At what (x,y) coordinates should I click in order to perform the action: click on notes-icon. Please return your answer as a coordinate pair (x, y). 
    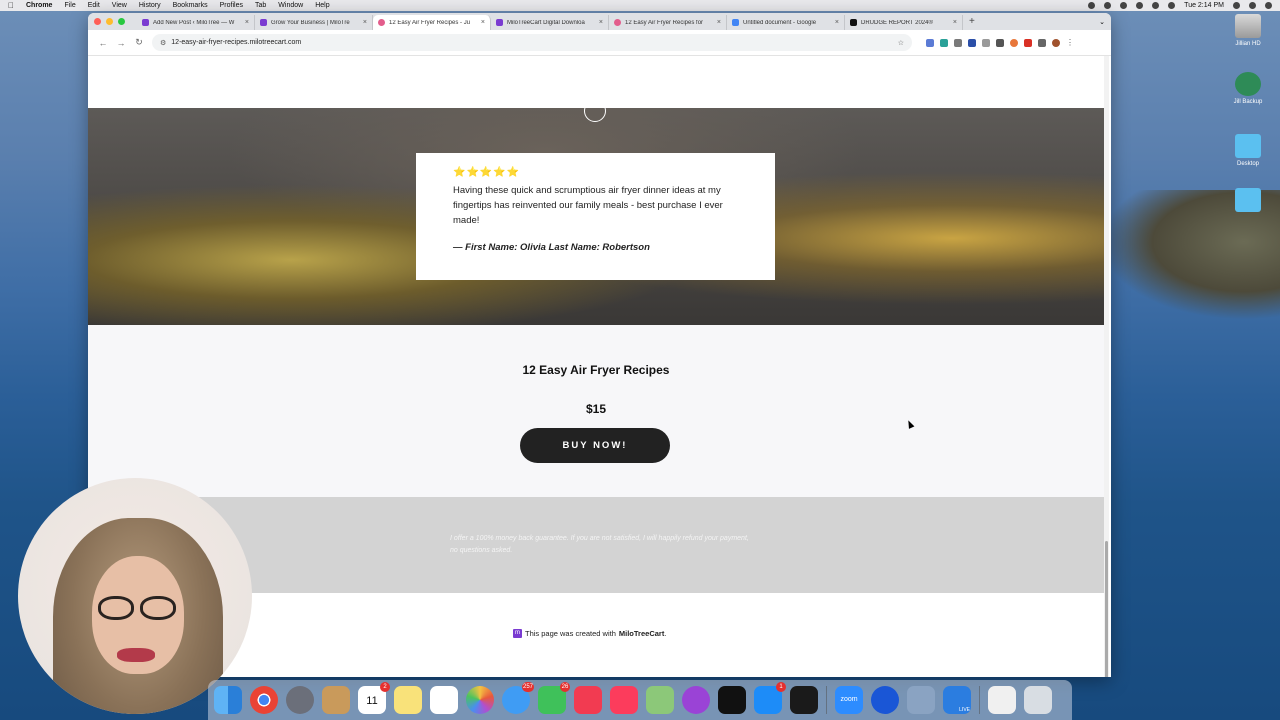
    Looking at the image, I should click on (408, 700).